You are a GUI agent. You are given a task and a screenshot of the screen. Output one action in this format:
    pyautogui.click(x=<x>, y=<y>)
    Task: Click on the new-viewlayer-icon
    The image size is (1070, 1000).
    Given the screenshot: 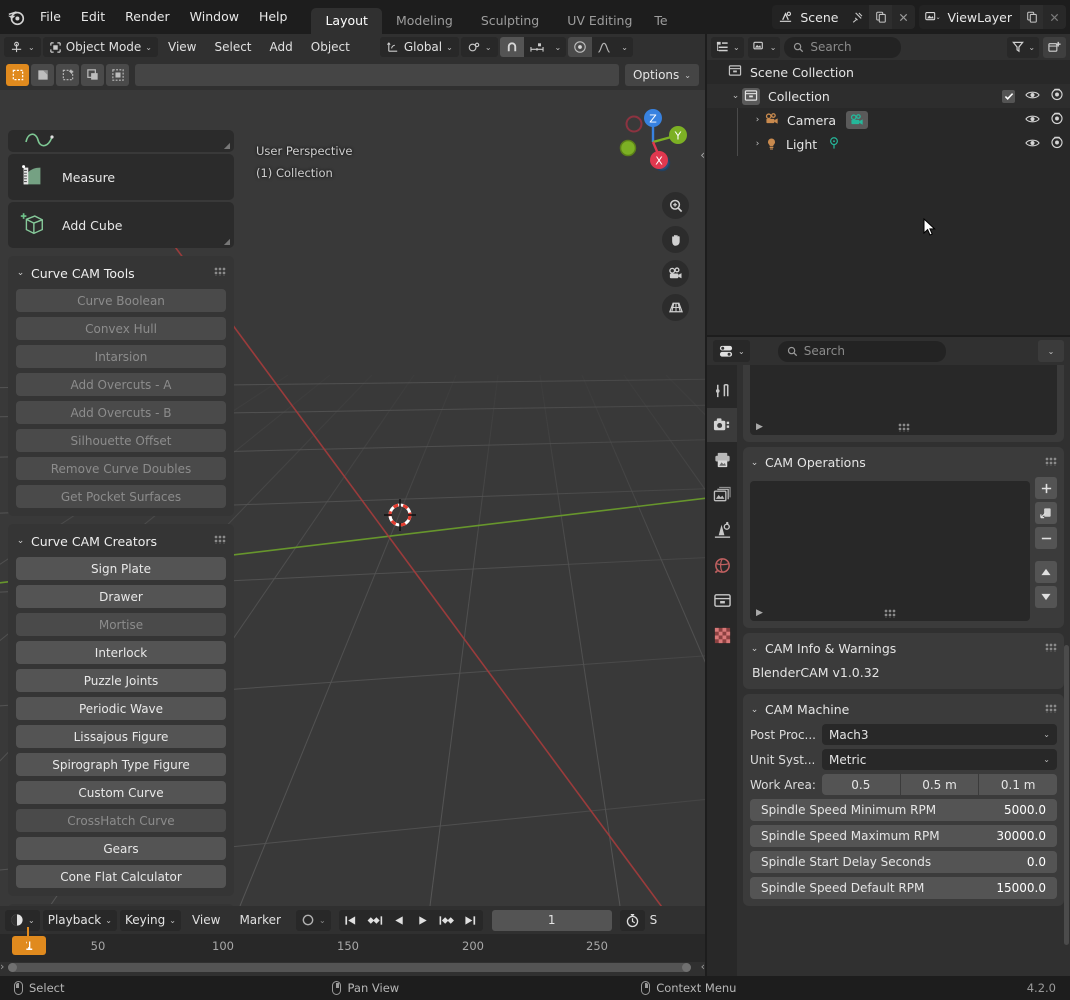 What is the action you would take?
    pyautogui.click(x=1031, y=17)
    